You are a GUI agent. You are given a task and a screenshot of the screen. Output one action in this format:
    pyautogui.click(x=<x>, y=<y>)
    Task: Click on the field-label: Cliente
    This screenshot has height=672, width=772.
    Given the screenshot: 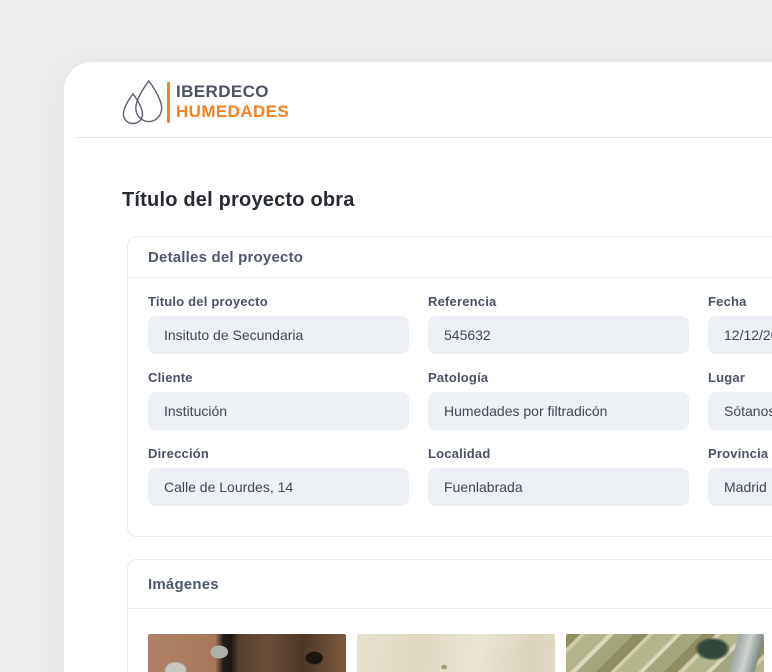 What is the action you would take?
    pyautogui.click(x=170, y=377)
    